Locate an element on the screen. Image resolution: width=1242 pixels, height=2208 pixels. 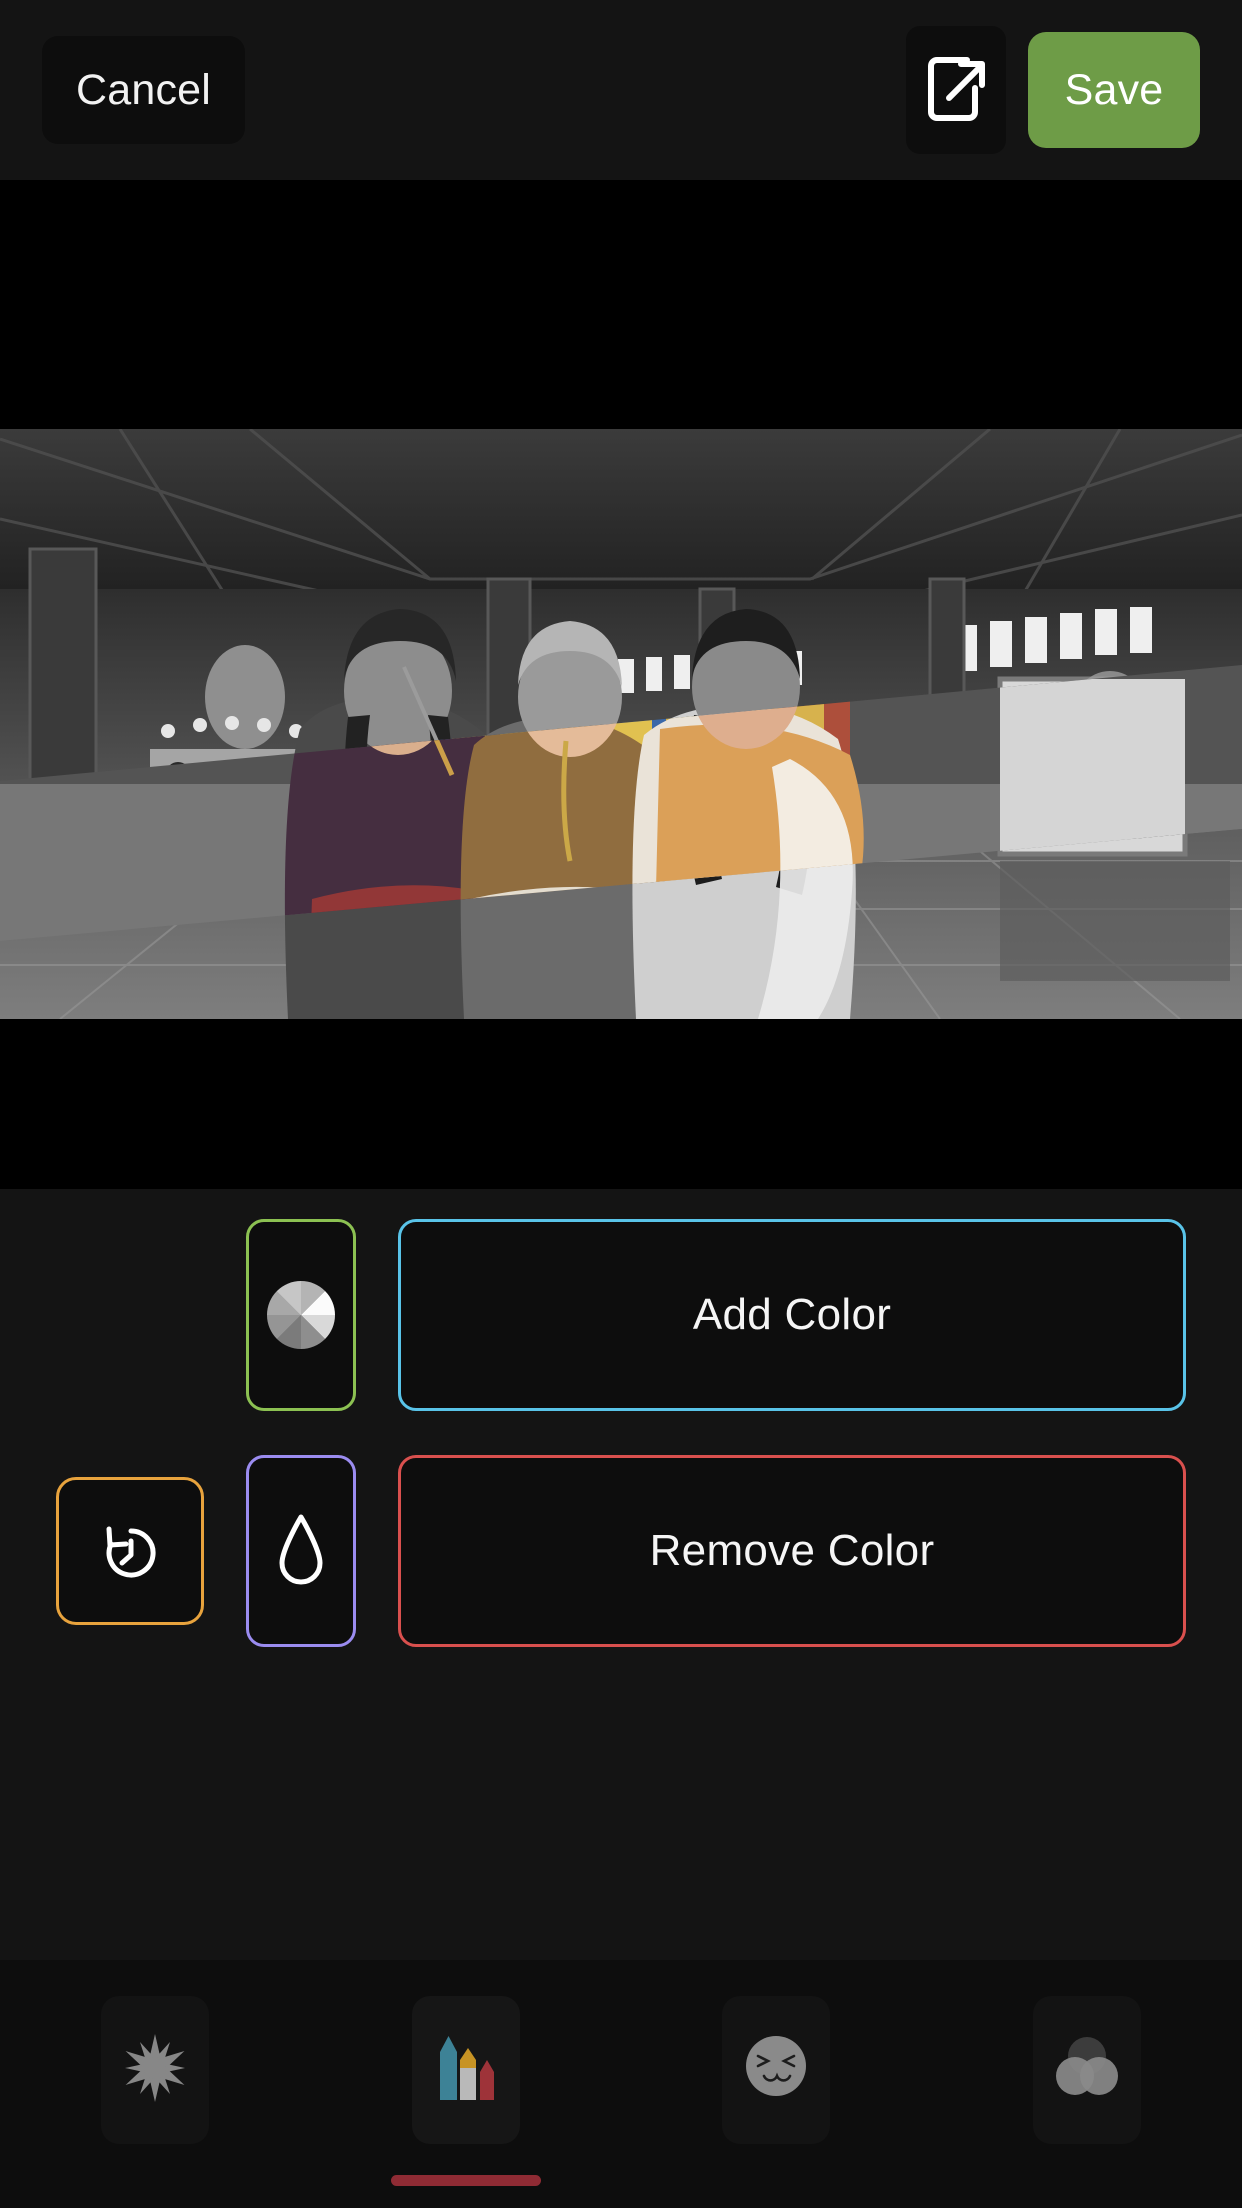
tab-blend-surface is located at coordinates (1086, 2070).